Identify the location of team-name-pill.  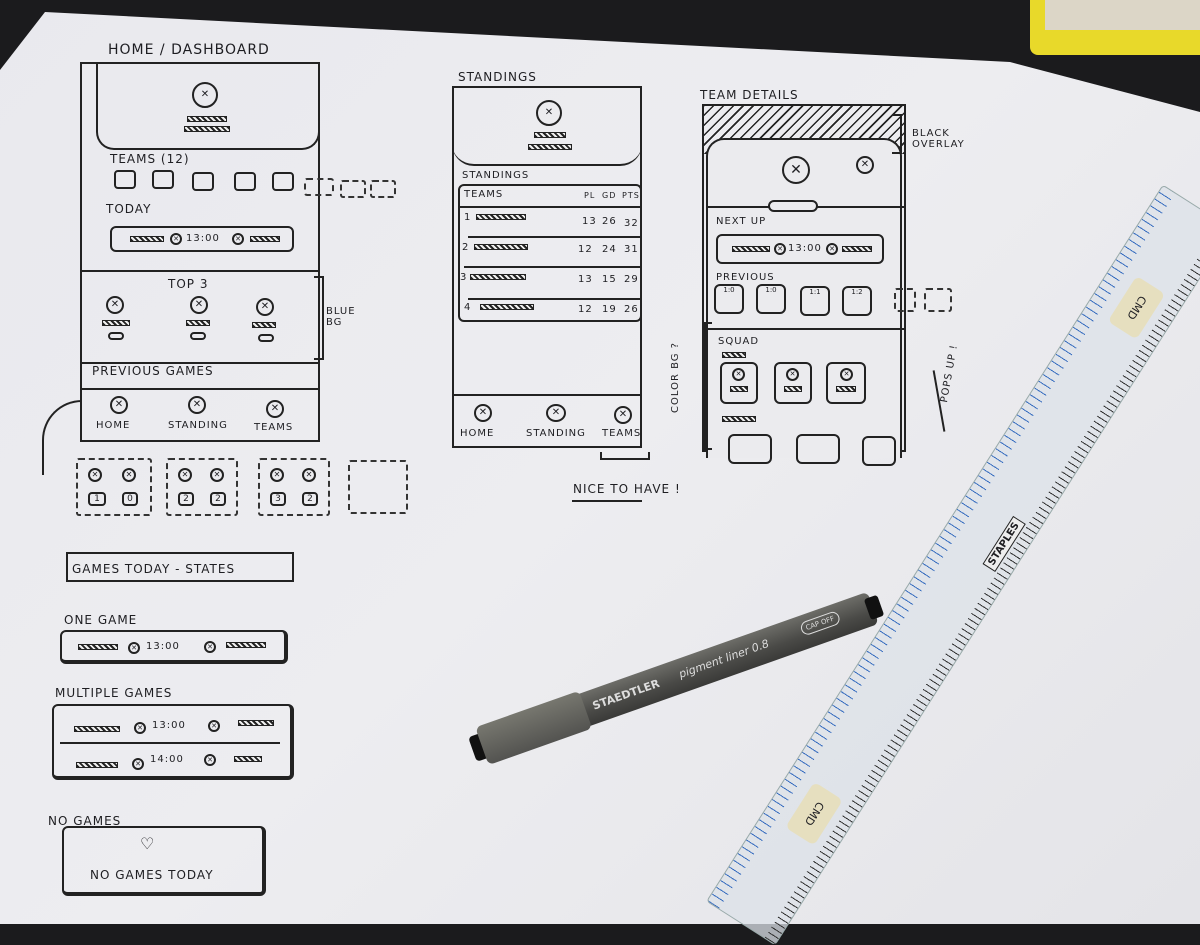
(793, 206).